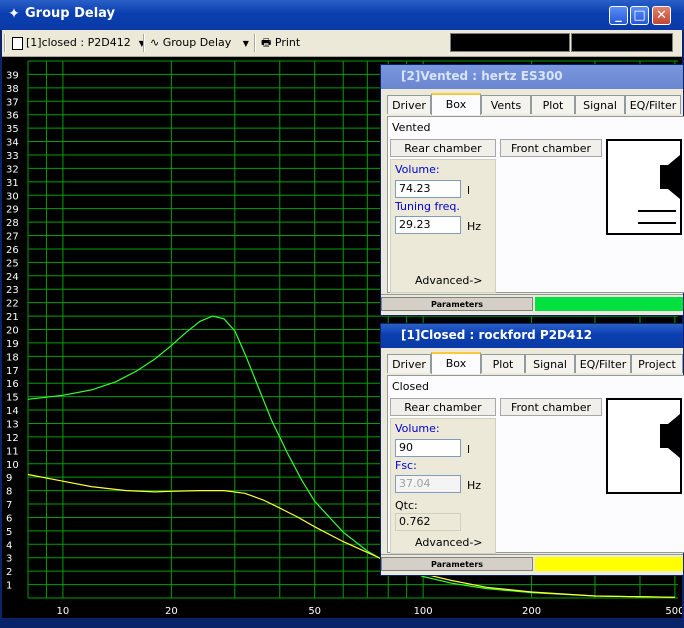 This screenshot has height=628, width=684. I want to click on dropdown-arrow-icon: ▼, so click(245, 43).